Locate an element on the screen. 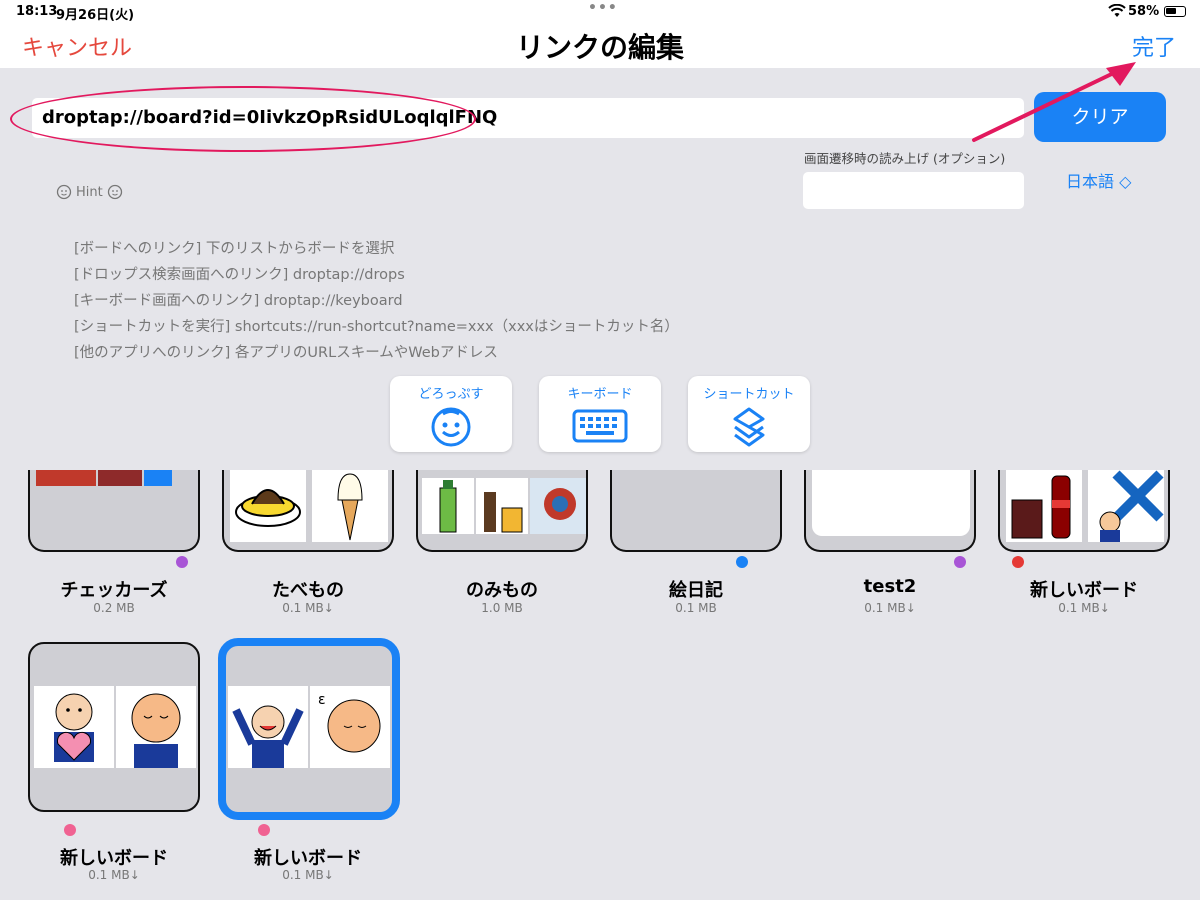 This screenshot has height=900, width=1200. status-bar: 18:13 9月26日(火) ••• 58% is located at coordinates (600, 12).